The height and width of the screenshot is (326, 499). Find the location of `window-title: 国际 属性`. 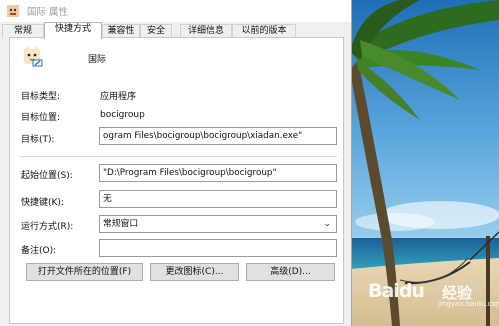

window-title: 国际 属性 is located at coordinates (48, 12).